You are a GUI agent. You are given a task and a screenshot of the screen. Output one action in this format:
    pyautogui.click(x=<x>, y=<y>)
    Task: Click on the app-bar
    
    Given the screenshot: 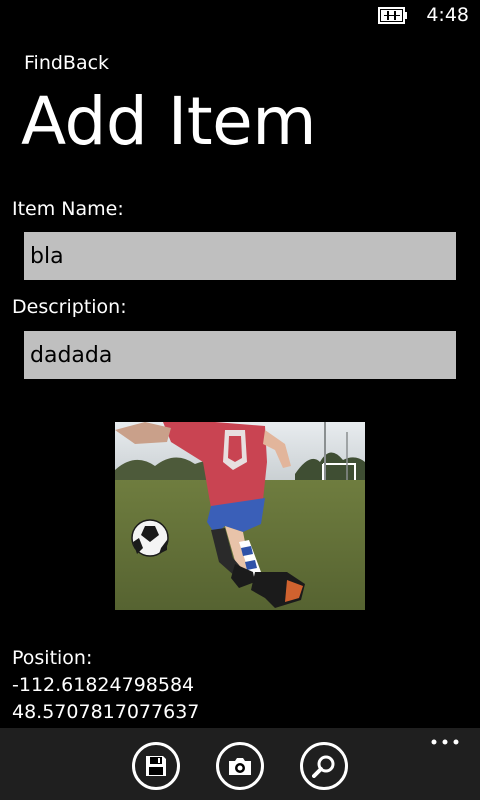 What is the action you would take?
    pyautogui.click(x=240, y=764)
    